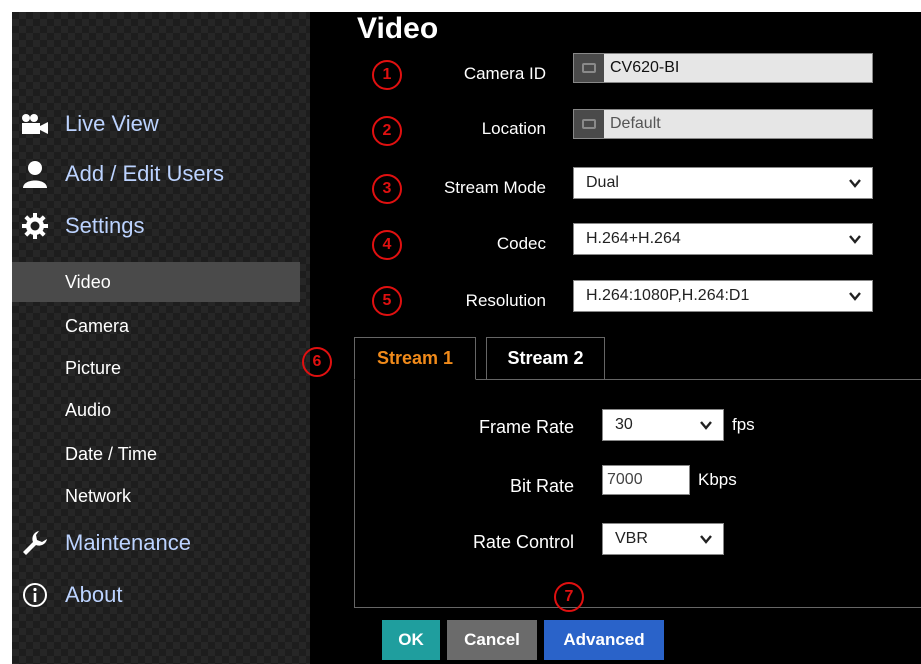 Image resolution: width=921 pixels, height=664 pixels. Describe the element at coordinates (569, 597) in the screenshot. I see `callout-marker-7: 7` at that location.